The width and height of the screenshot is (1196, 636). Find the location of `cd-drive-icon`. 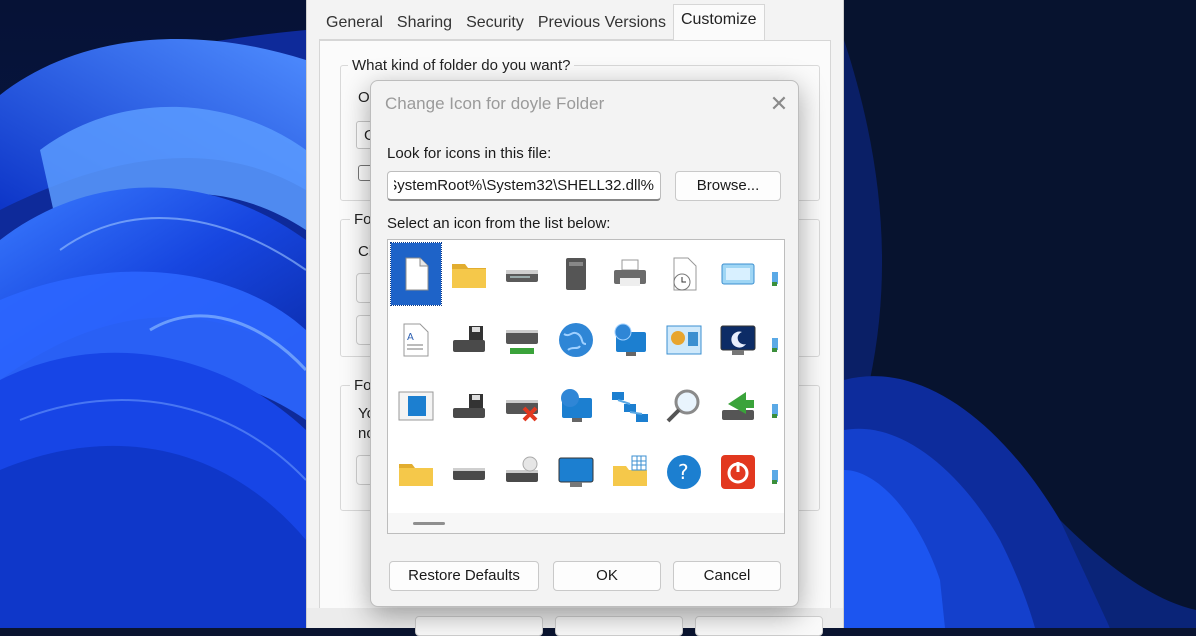

cd-drive-icon is located at coordinates (522, 472).